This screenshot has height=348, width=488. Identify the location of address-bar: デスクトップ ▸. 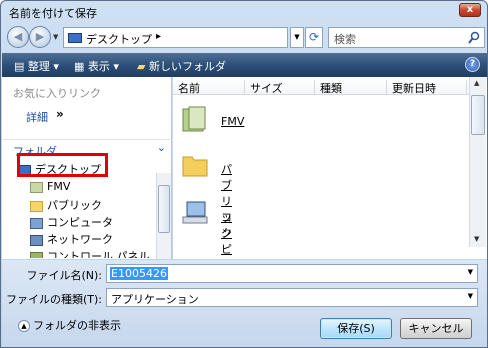
(175, 37).